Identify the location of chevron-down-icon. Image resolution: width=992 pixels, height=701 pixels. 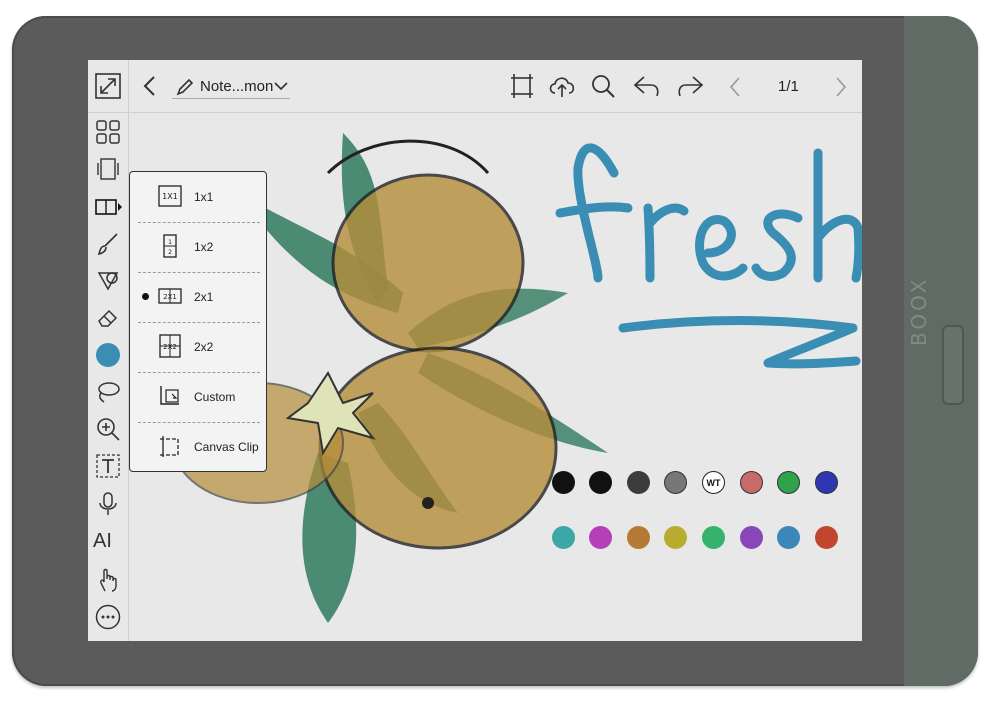
(281, 86).